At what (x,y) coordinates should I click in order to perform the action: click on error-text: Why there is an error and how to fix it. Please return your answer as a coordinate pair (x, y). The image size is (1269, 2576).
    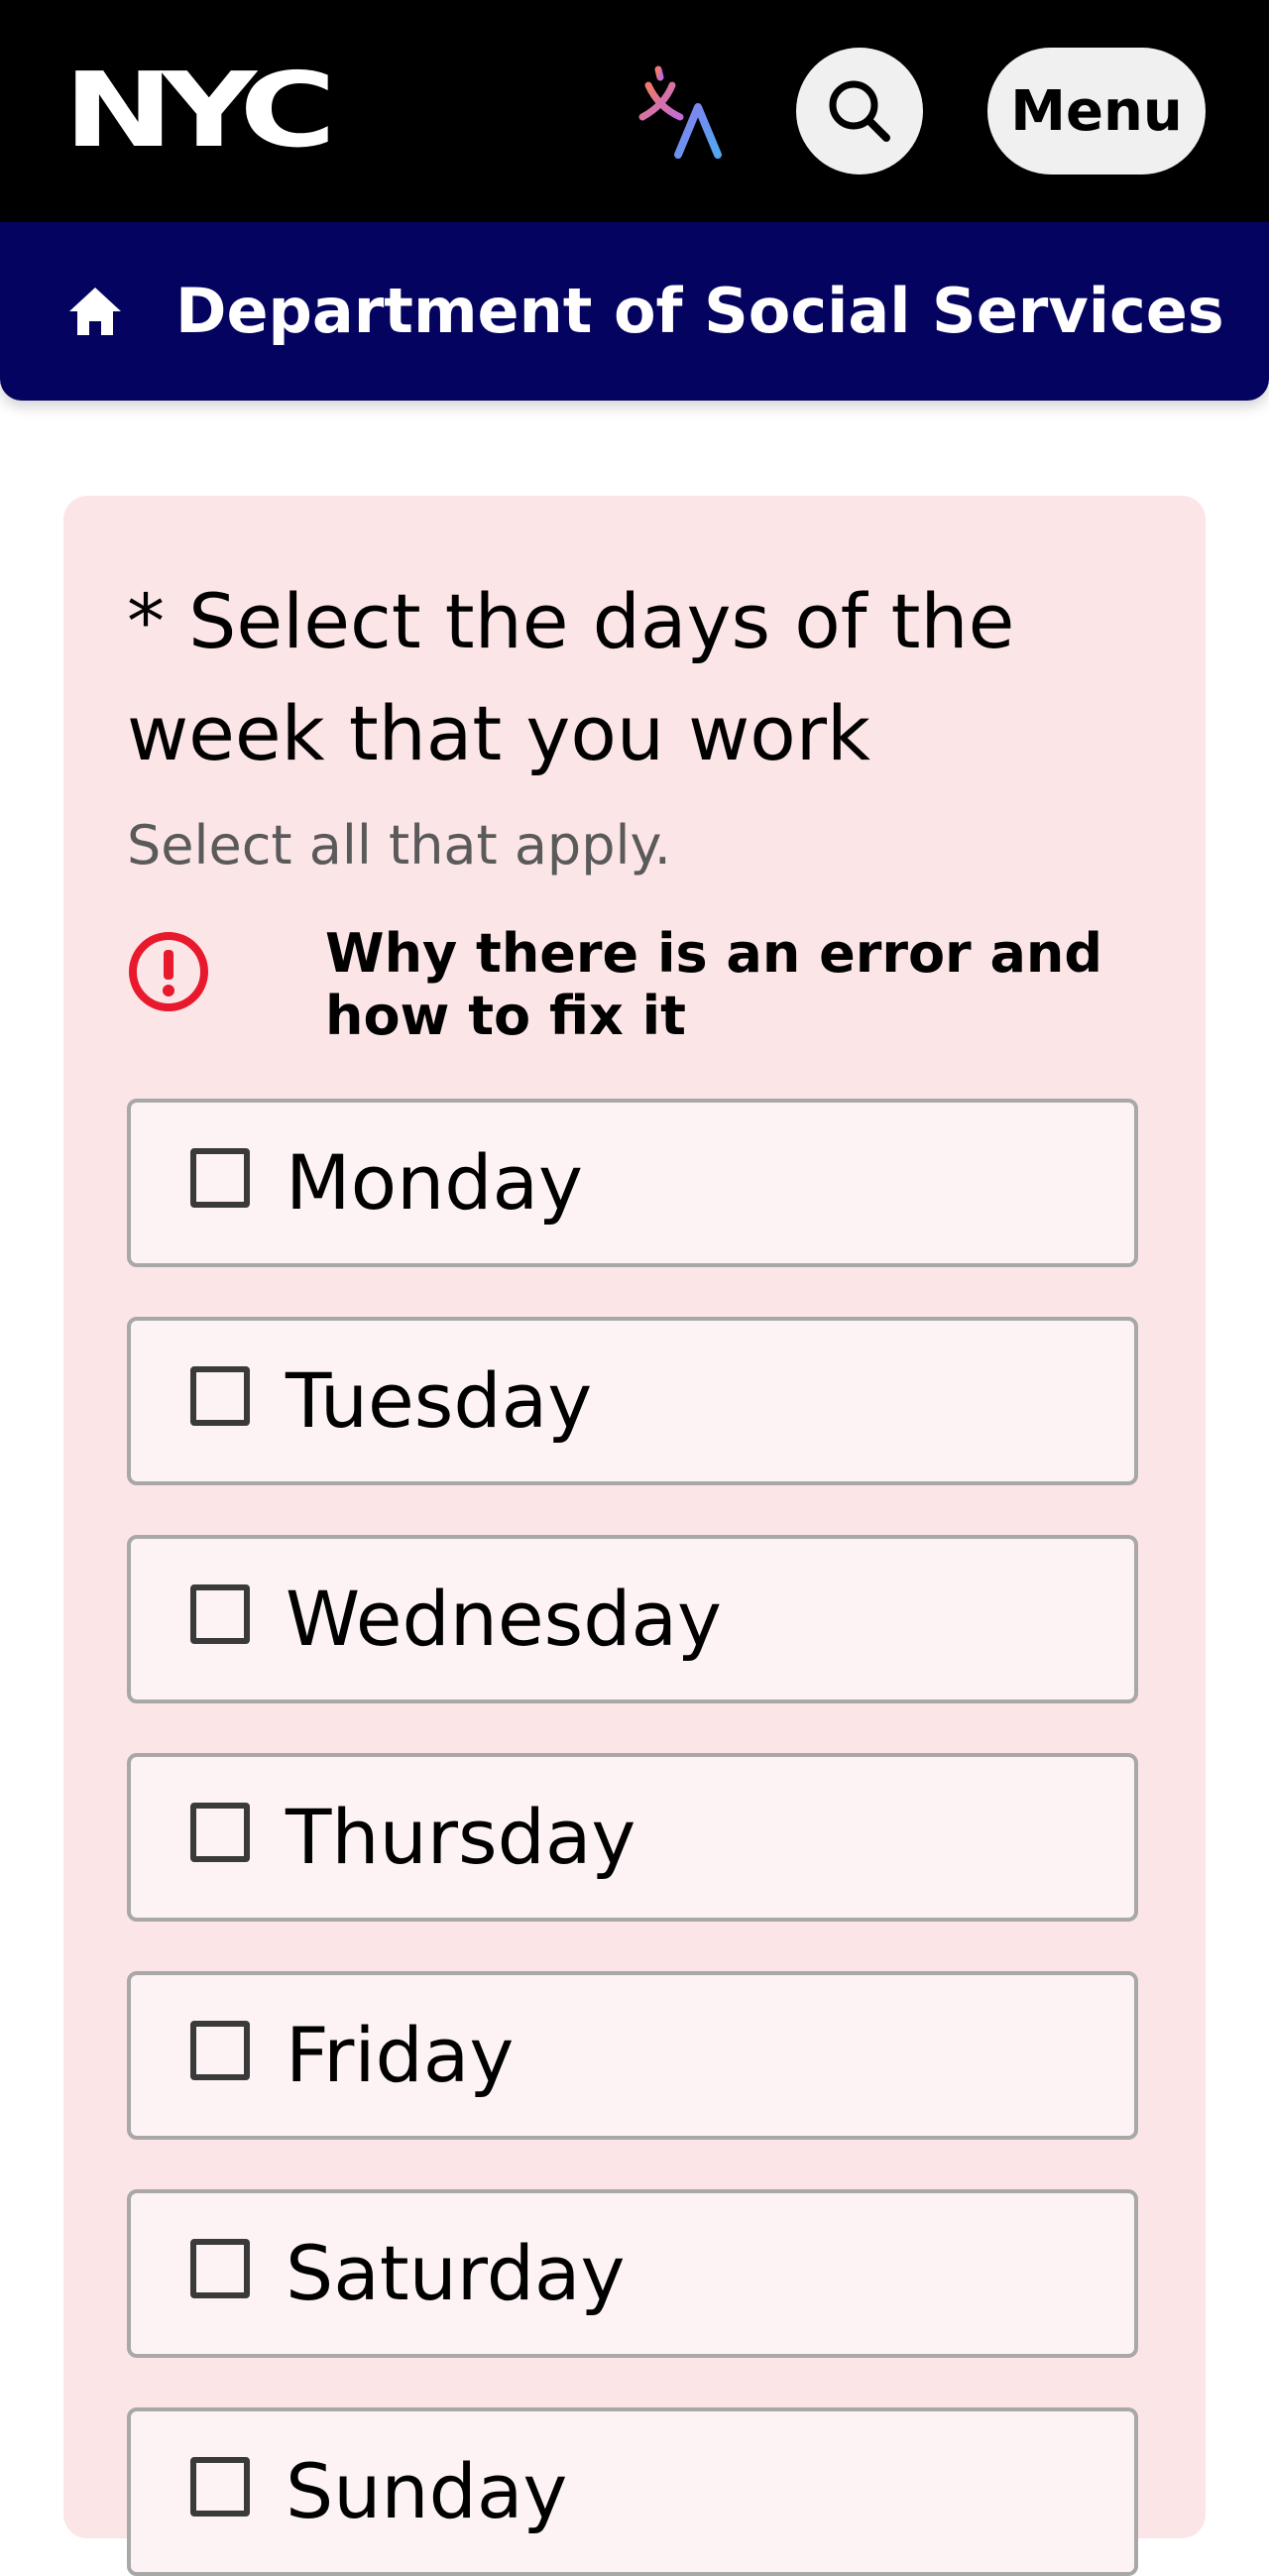
    Looking at the image, I should click on (714, 985).